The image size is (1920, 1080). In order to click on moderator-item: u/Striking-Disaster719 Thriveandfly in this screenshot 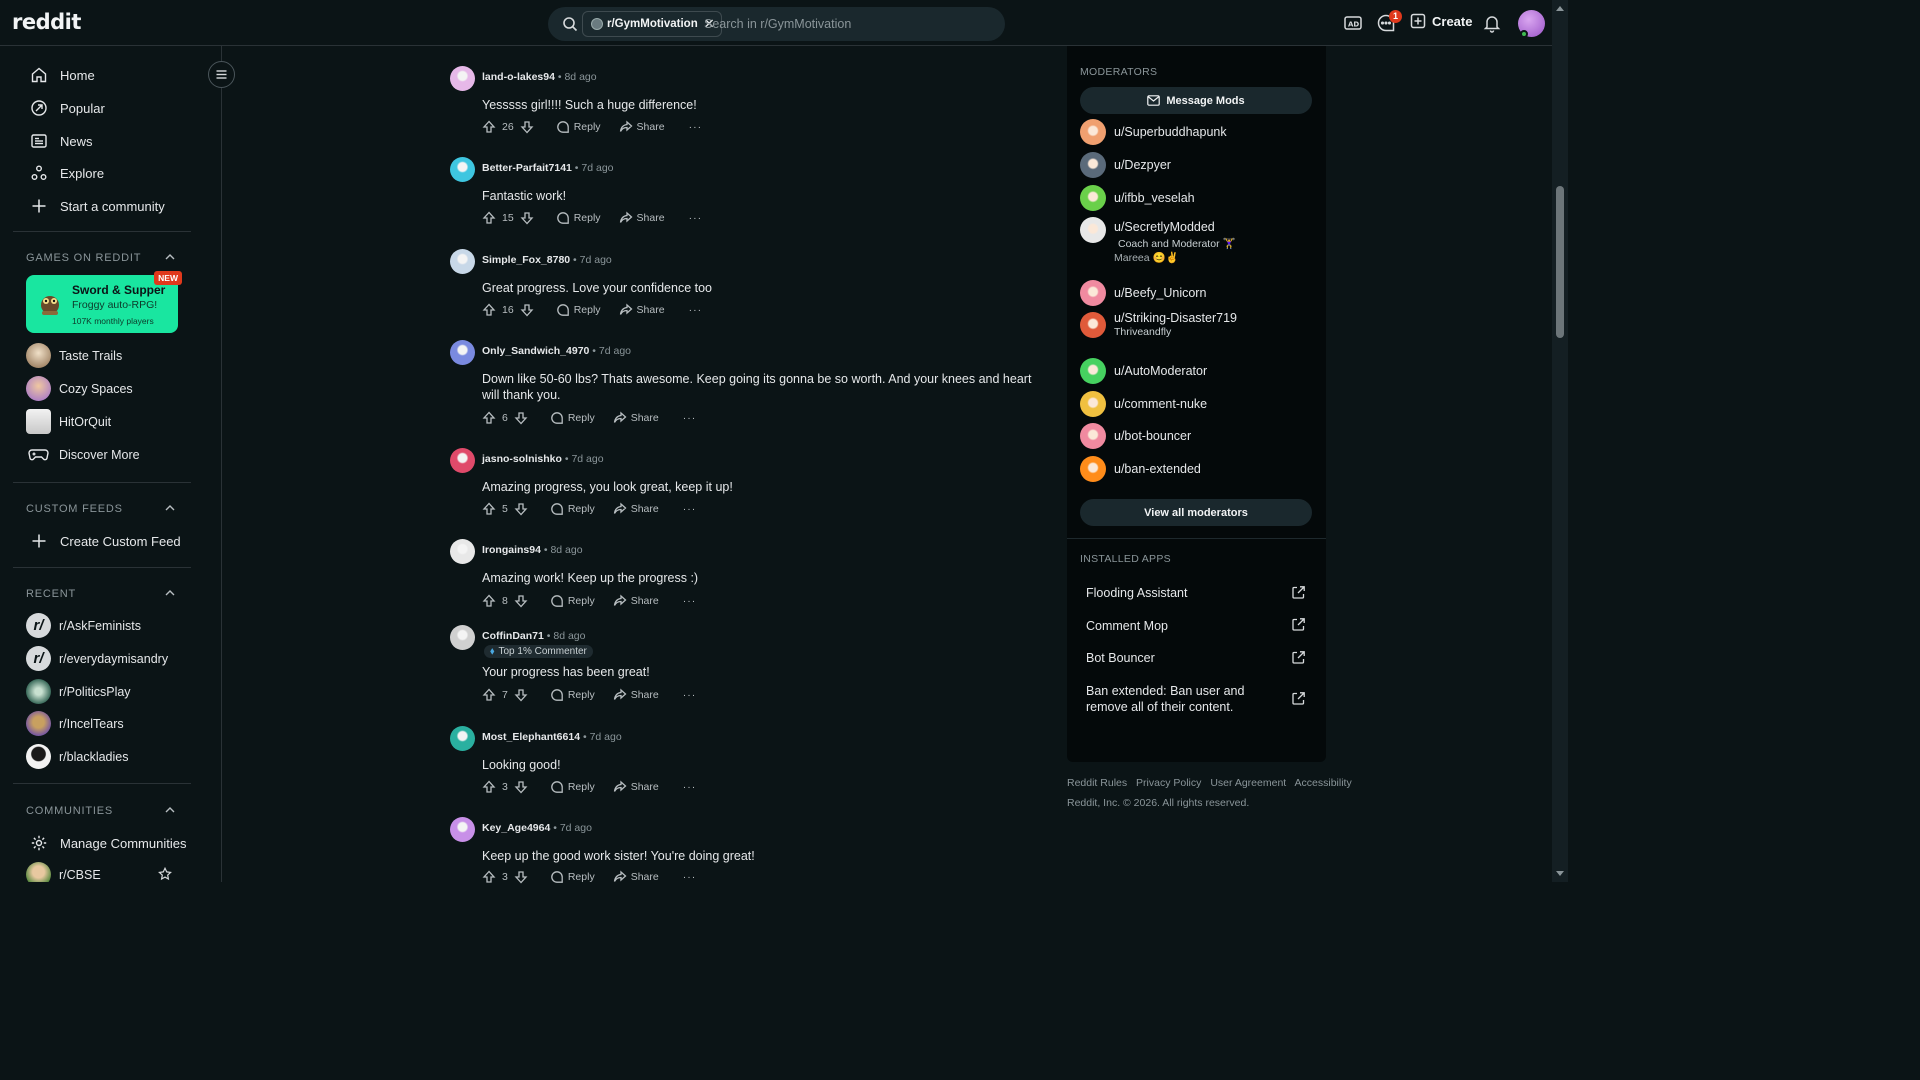, I will do `click(1158, 324)`.